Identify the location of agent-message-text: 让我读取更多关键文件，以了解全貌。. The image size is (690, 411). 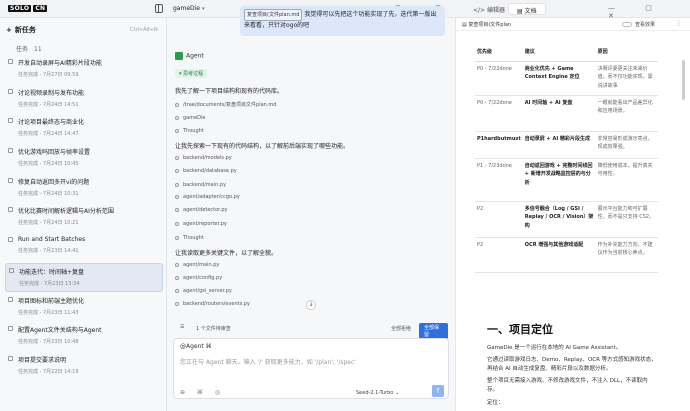
(226, 253).